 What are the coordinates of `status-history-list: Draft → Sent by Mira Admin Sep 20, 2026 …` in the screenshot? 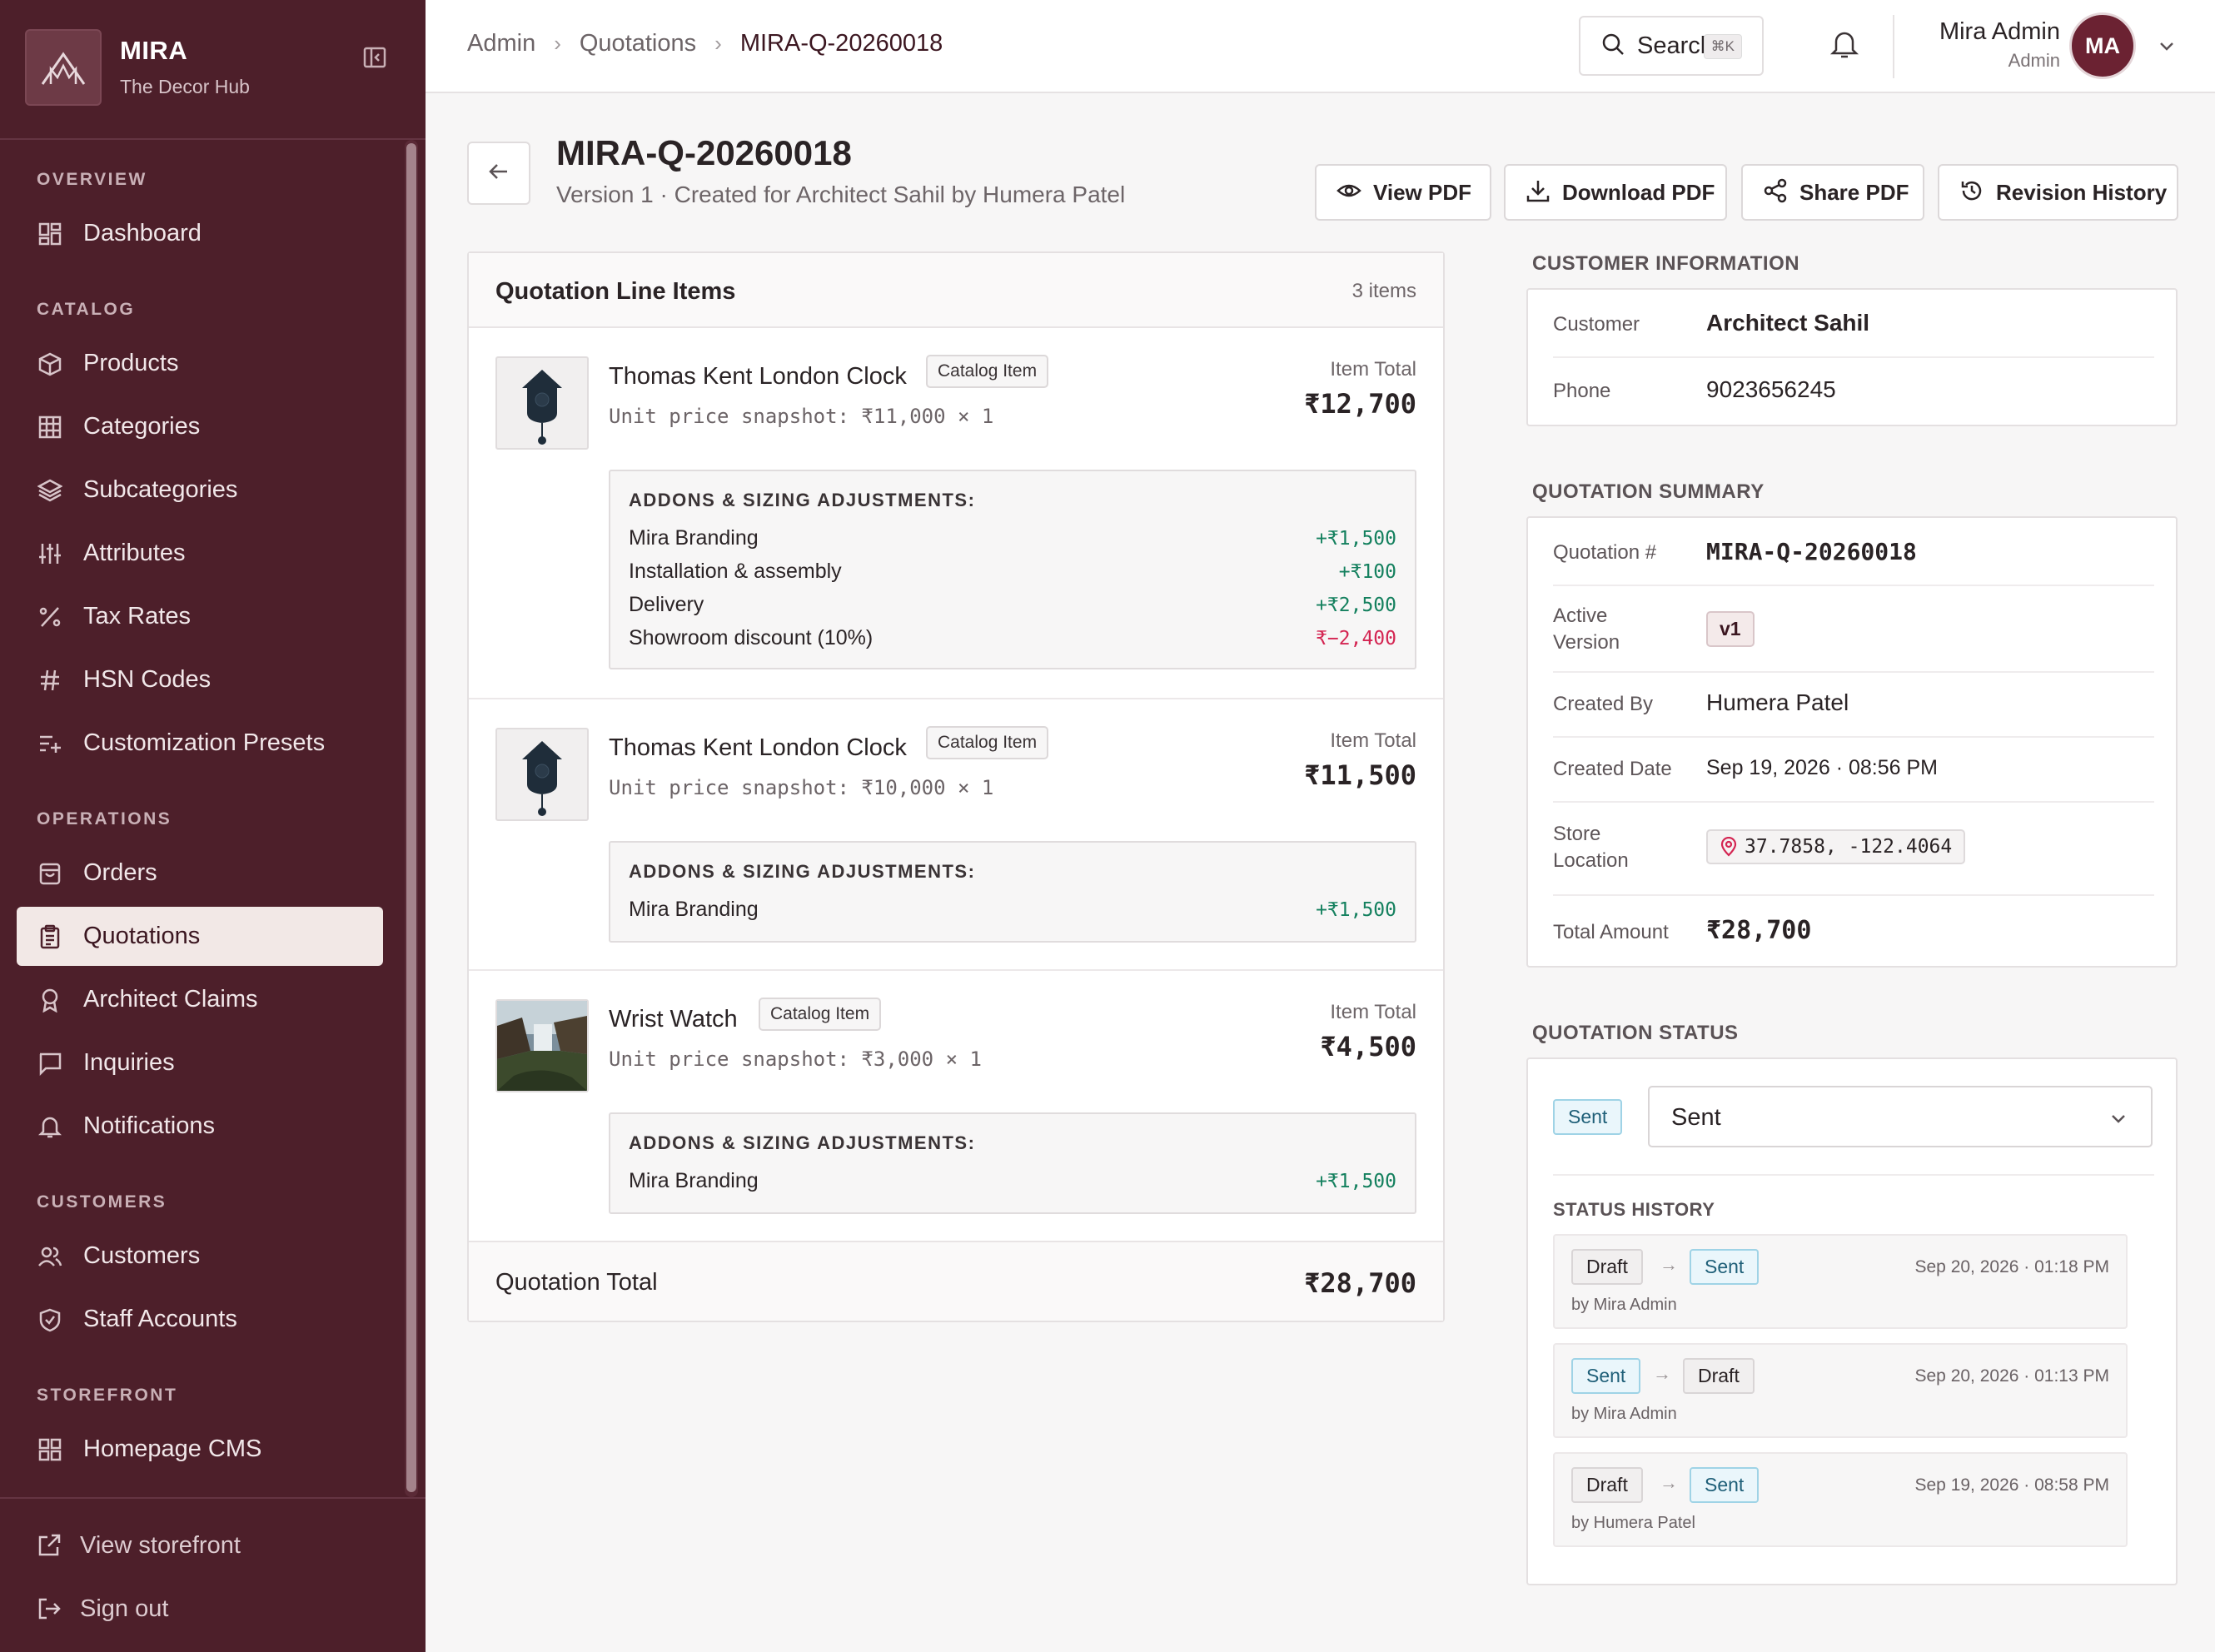 It's located at (1853, 1396).